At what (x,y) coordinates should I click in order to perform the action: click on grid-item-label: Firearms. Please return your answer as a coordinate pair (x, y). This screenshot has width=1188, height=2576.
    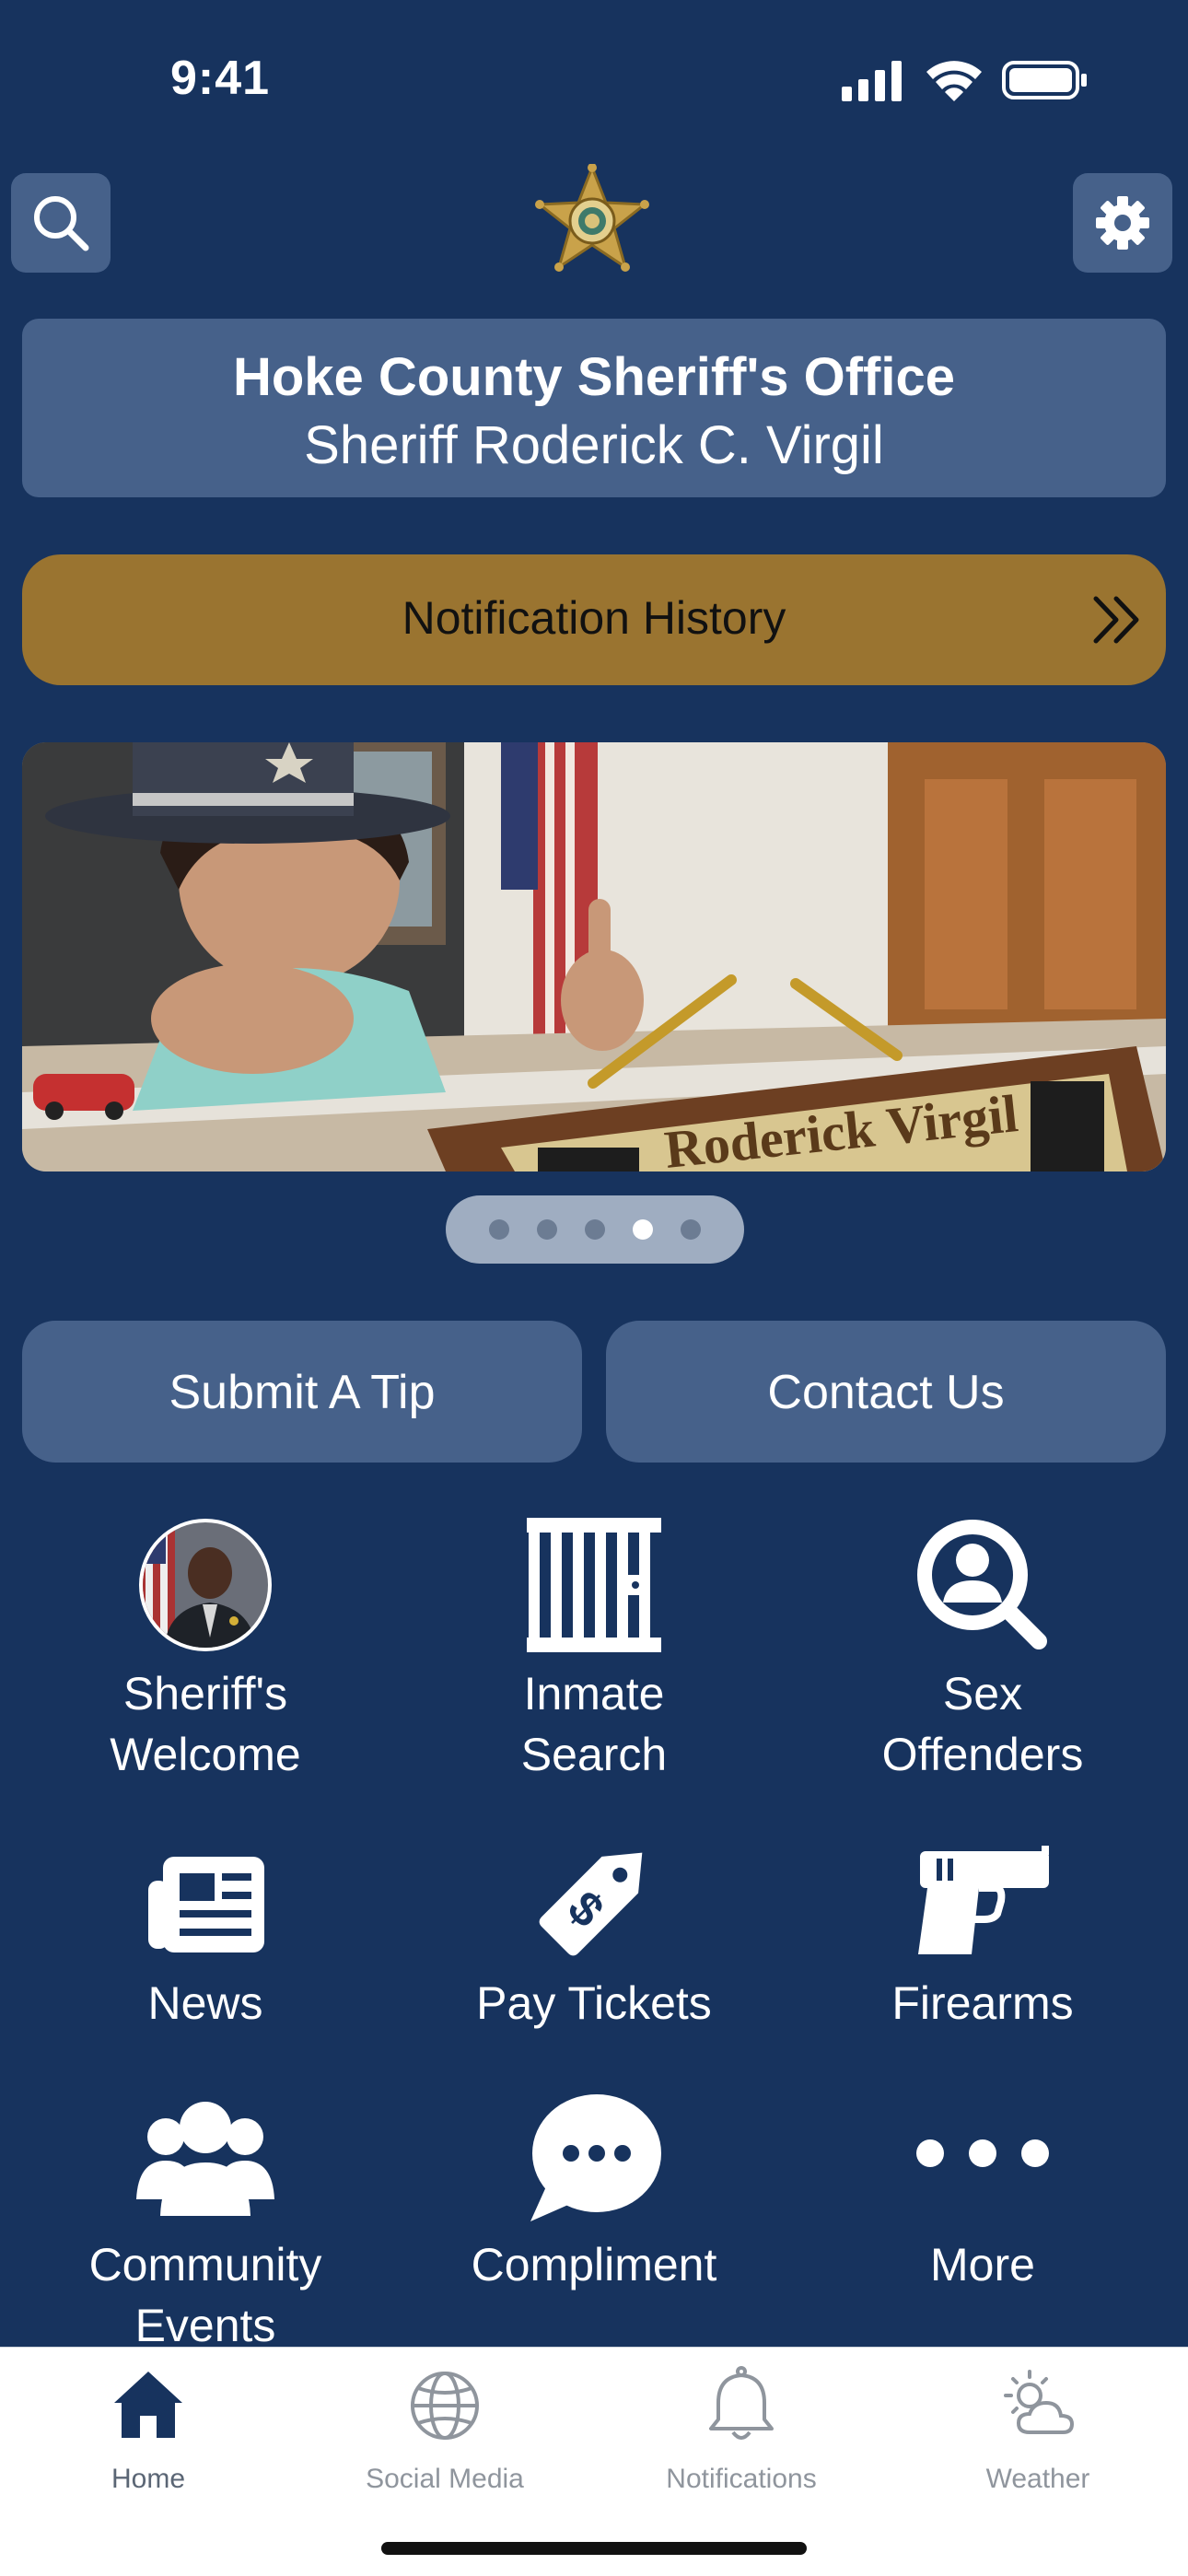
    Looking at the image, I should click on (982, 2003).